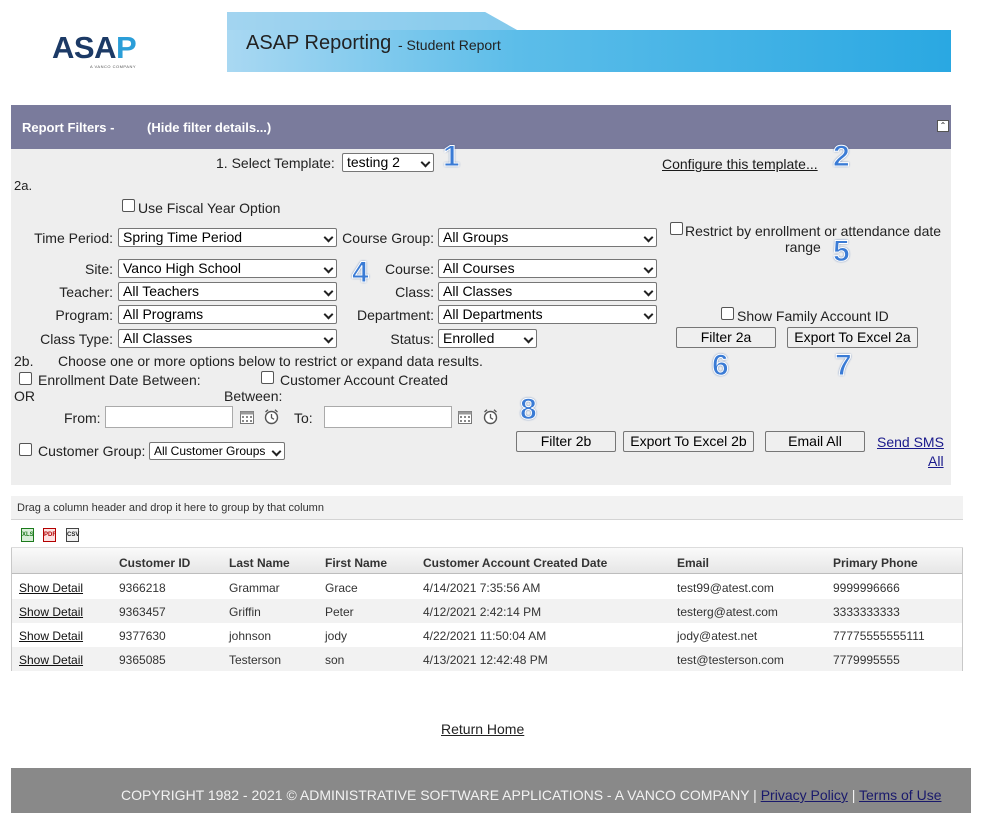 This screenshot has height=818, width=981. Describe the element at coordinates (414, 292) in the screenshot. I see `class-label: Class:` at that location.